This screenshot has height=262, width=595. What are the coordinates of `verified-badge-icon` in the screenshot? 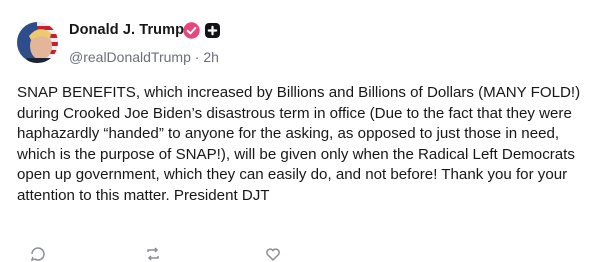 It's located at (191, 30).